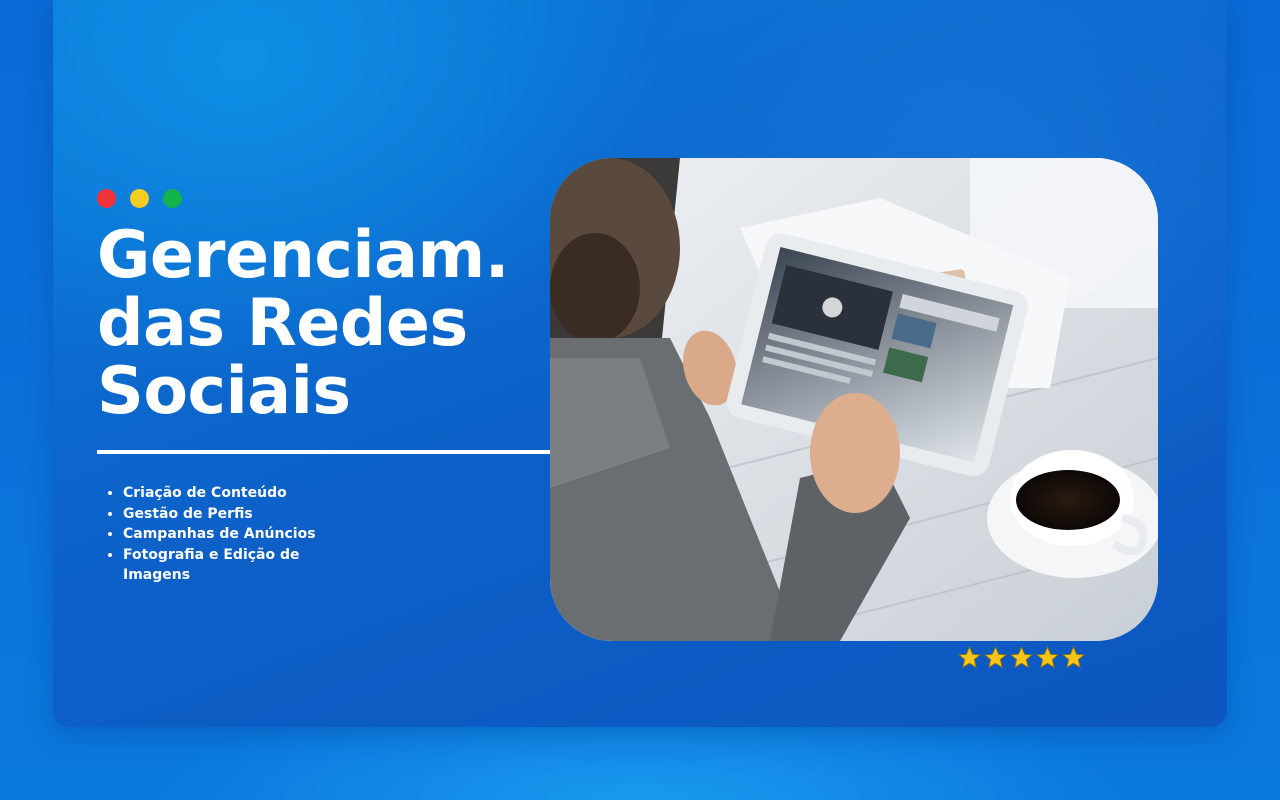  What do you see at coordinates (282, 323) in the screenshot?
I see `headline-line-2: das Redes` at bounding box center [282, 323].